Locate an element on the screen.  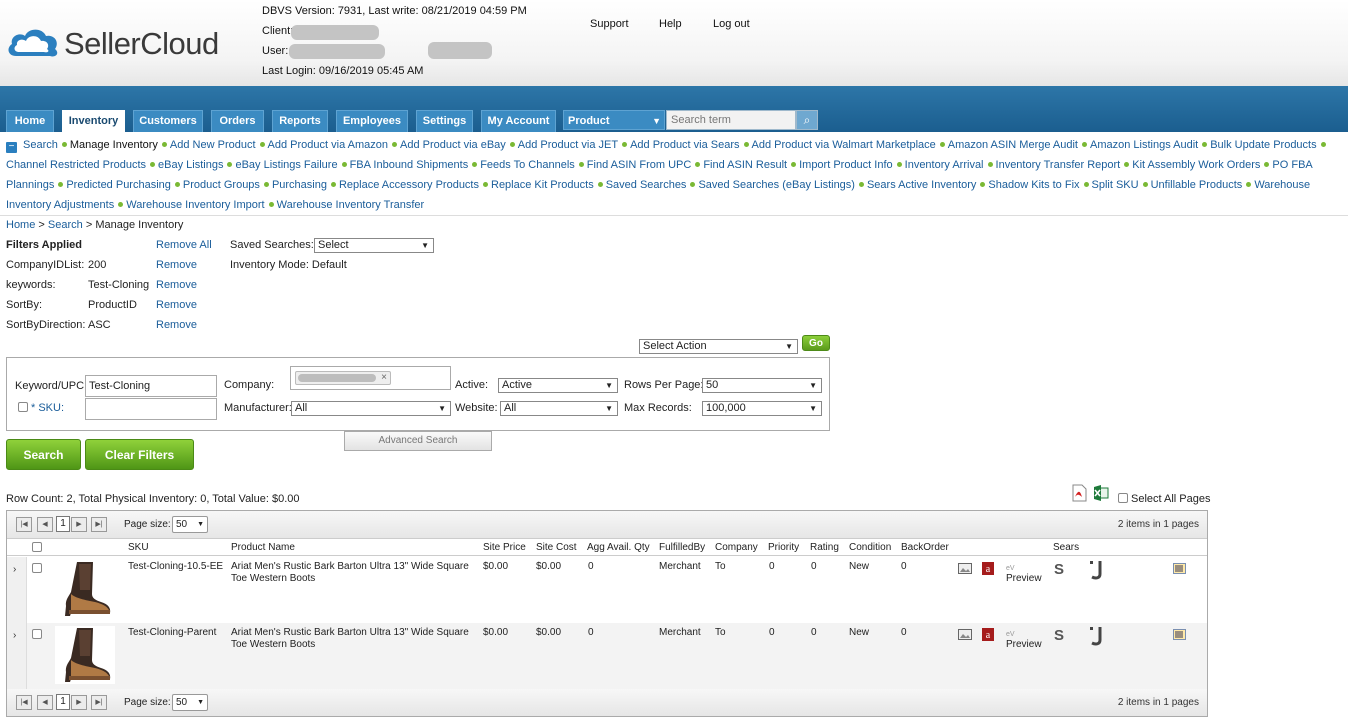
submenu-link: Bulk Update Products is located at coordinates (1263, 145).